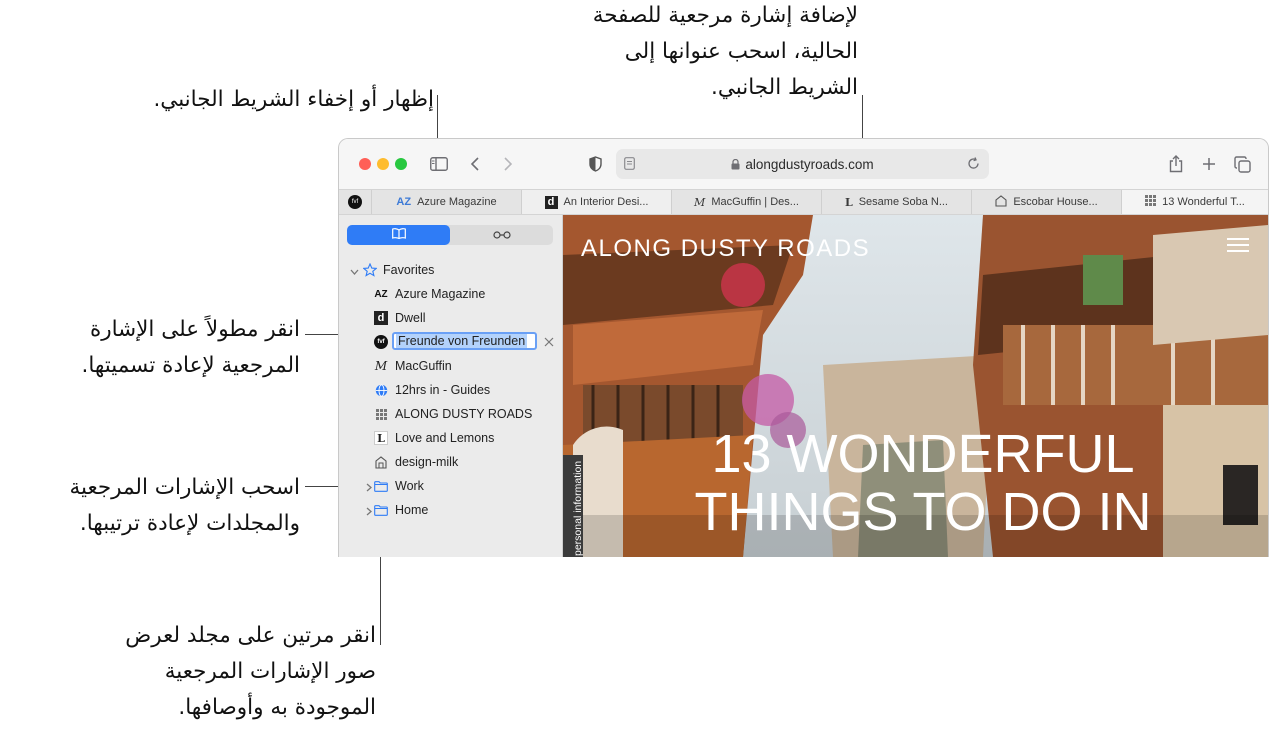  I want to click on sidebar-icon, so click(439, 164).